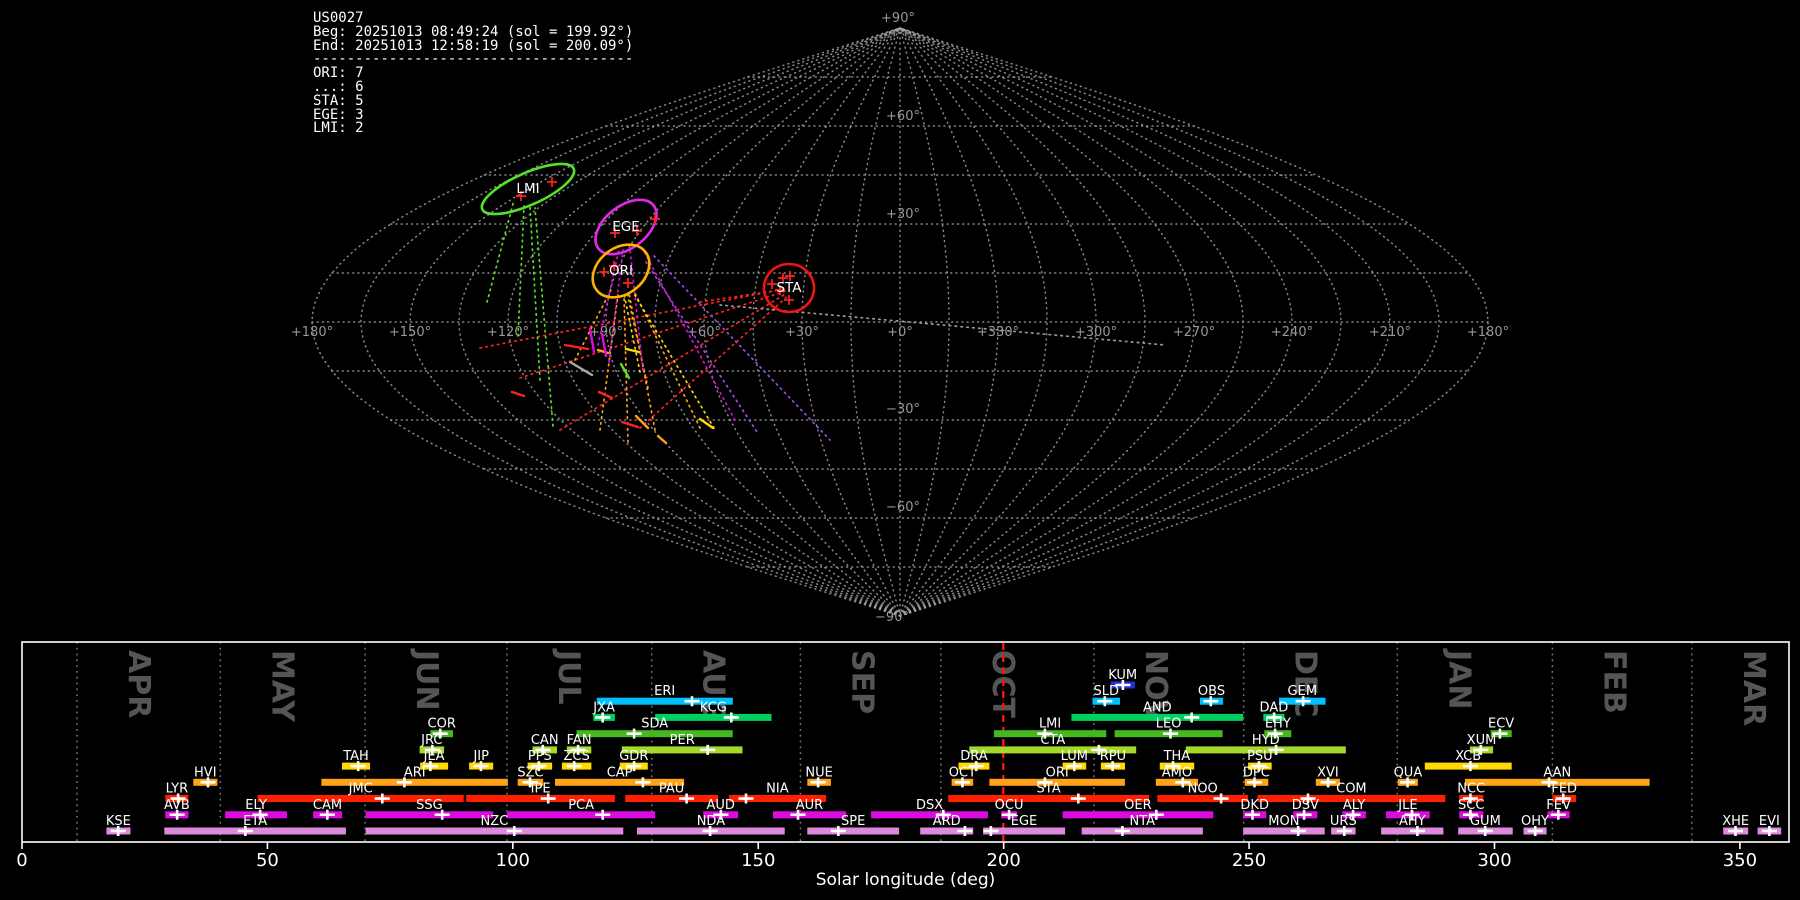 This screenshot has height=900, width=1800. I want to click on shower-code-label: MON, so click(1283, 821).